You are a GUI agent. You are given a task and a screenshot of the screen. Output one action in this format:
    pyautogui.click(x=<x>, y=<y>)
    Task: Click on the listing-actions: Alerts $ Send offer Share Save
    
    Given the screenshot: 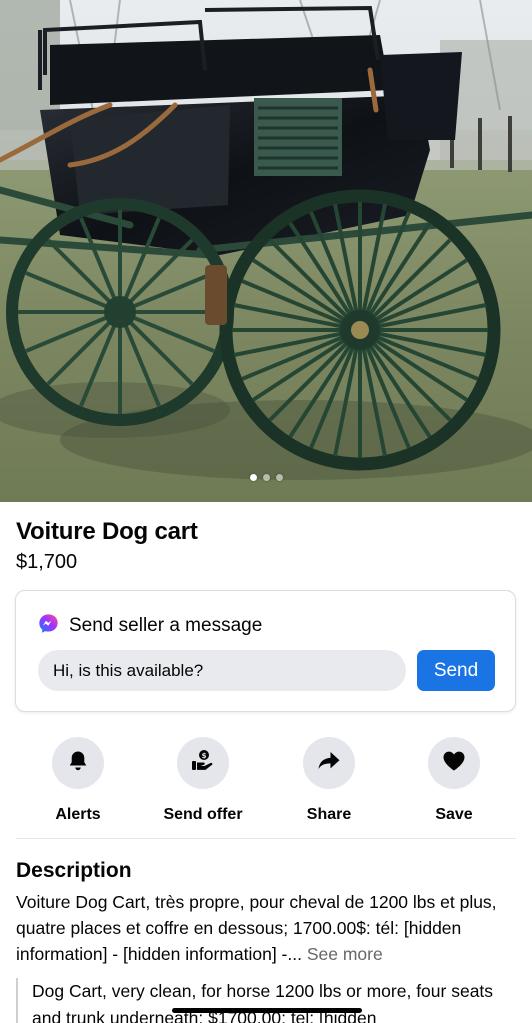 What is the action you would take?
    pyautogui.click(x=266, y=780)
    